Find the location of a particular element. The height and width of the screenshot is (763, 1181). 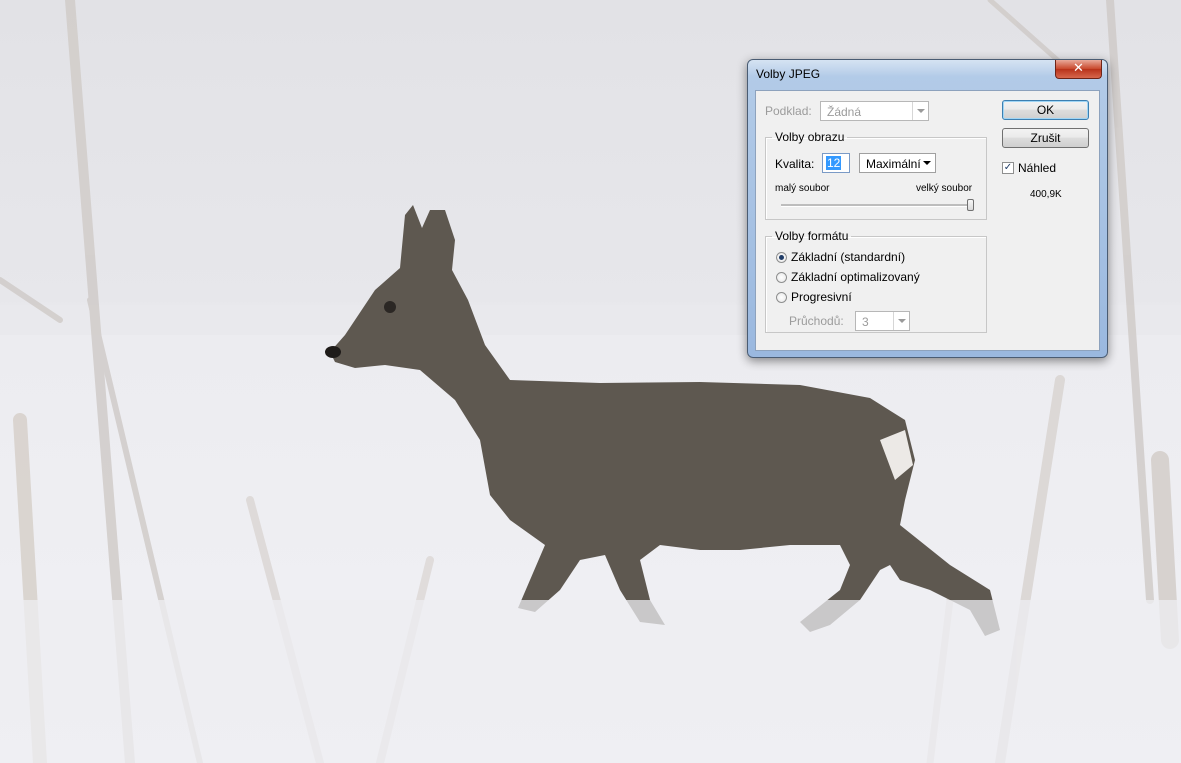

scans-select: 3 is located at coordinates (882, 321).